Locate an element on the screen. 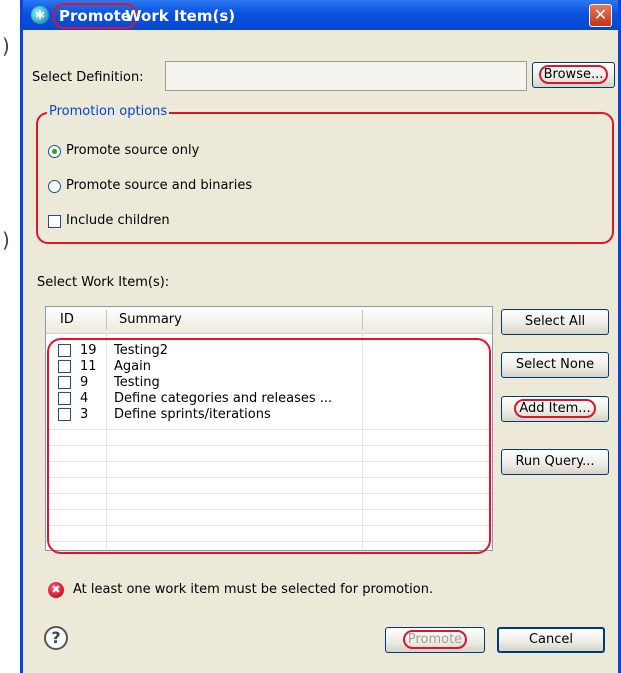  close-icon: ✕ is located at coordinates (600, 14).